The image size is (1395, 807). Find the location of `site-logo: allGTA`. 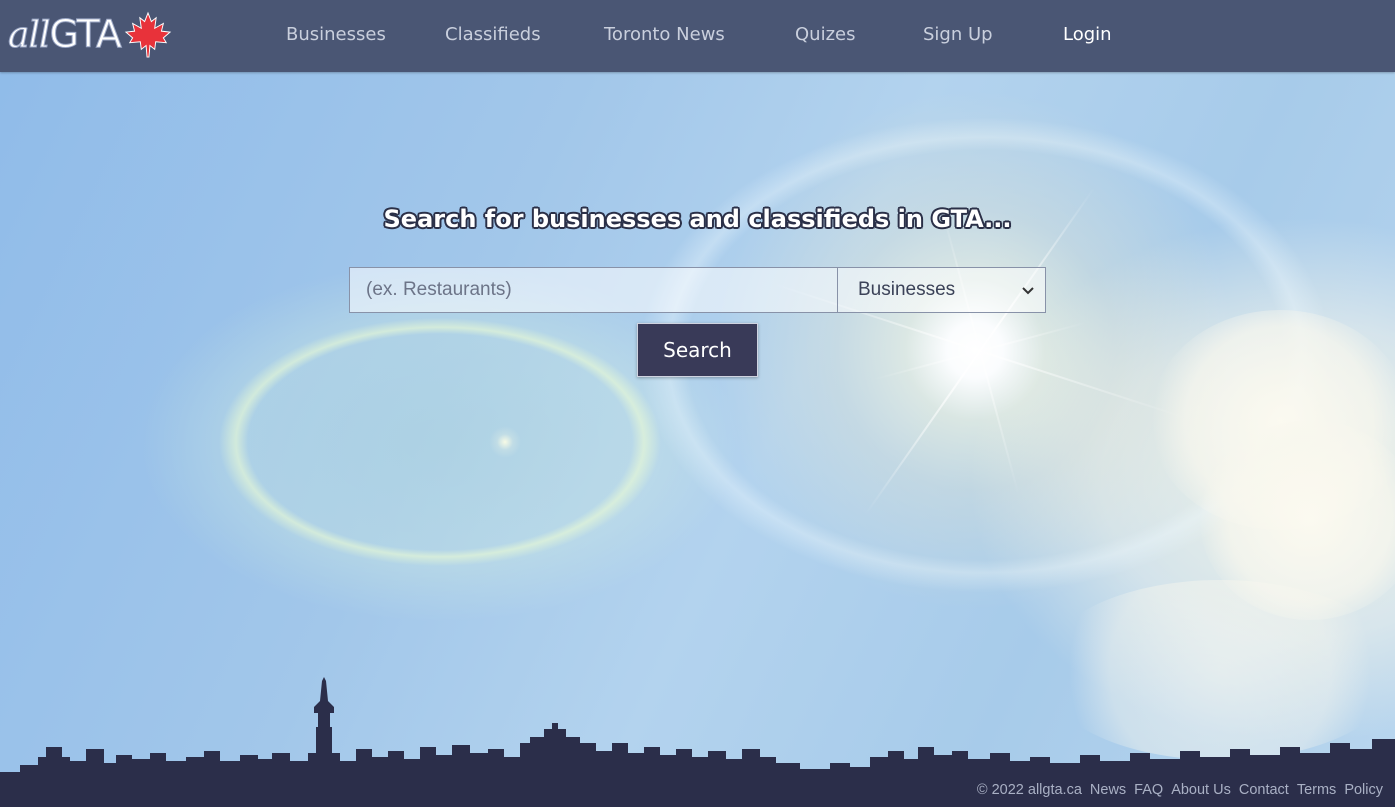

site-logo: allGTA is located at coordinates (90, 35).